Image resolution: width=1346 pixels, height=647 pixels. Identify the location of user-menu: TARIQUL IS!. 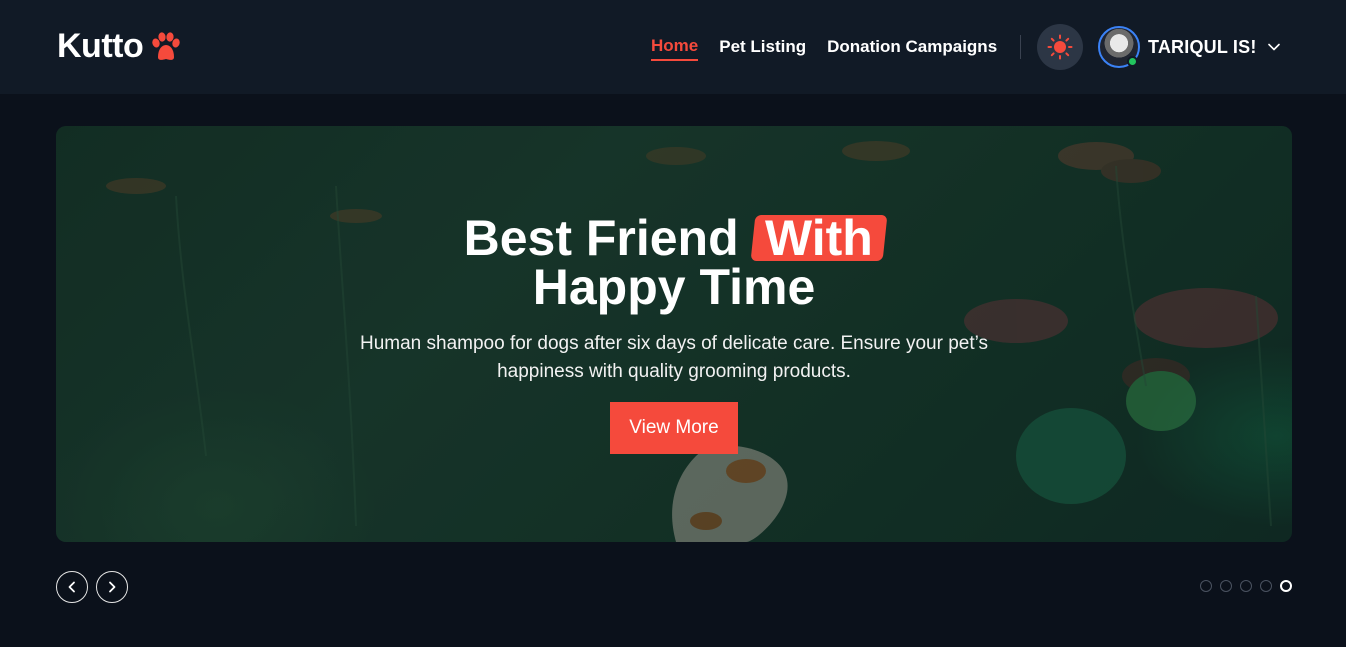
(1189, 47).